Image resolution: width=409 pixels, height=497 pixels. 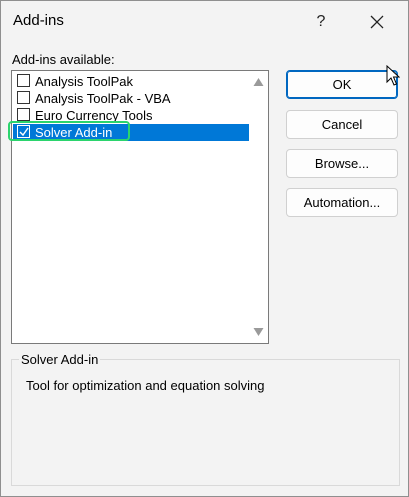 What do you see at coordinates (393, 75) in the screenshot?
I see `mouse-cursor-icon` at bounding box center [393, 75].